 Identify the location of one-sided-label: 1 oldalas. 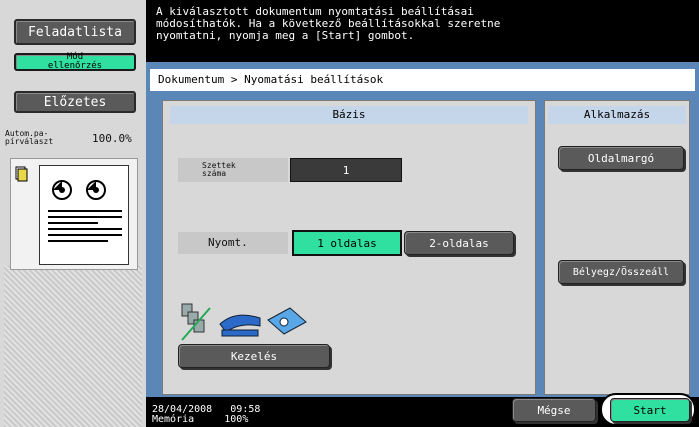
(347, 243).